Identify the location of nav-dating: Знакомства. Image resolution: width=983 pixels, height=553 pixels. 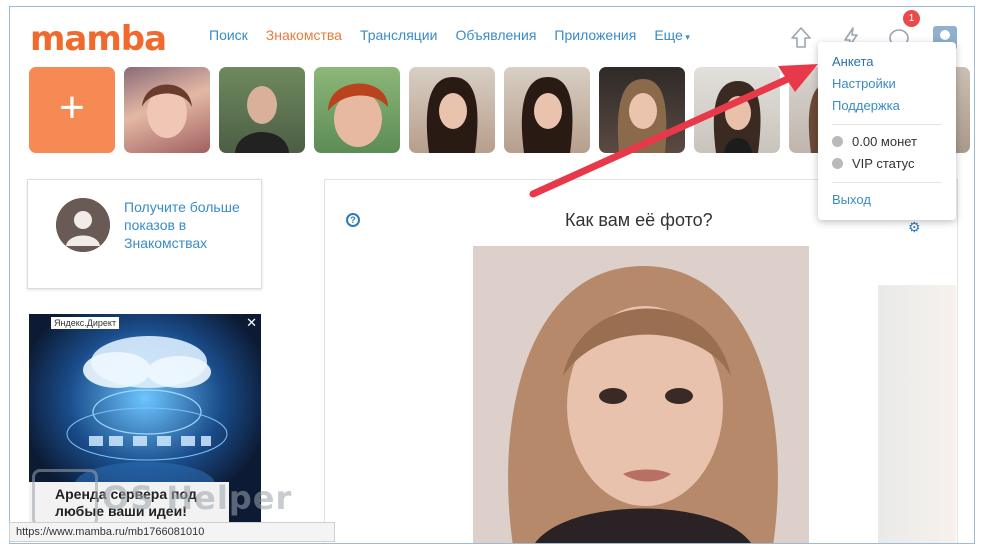
(304, 35).